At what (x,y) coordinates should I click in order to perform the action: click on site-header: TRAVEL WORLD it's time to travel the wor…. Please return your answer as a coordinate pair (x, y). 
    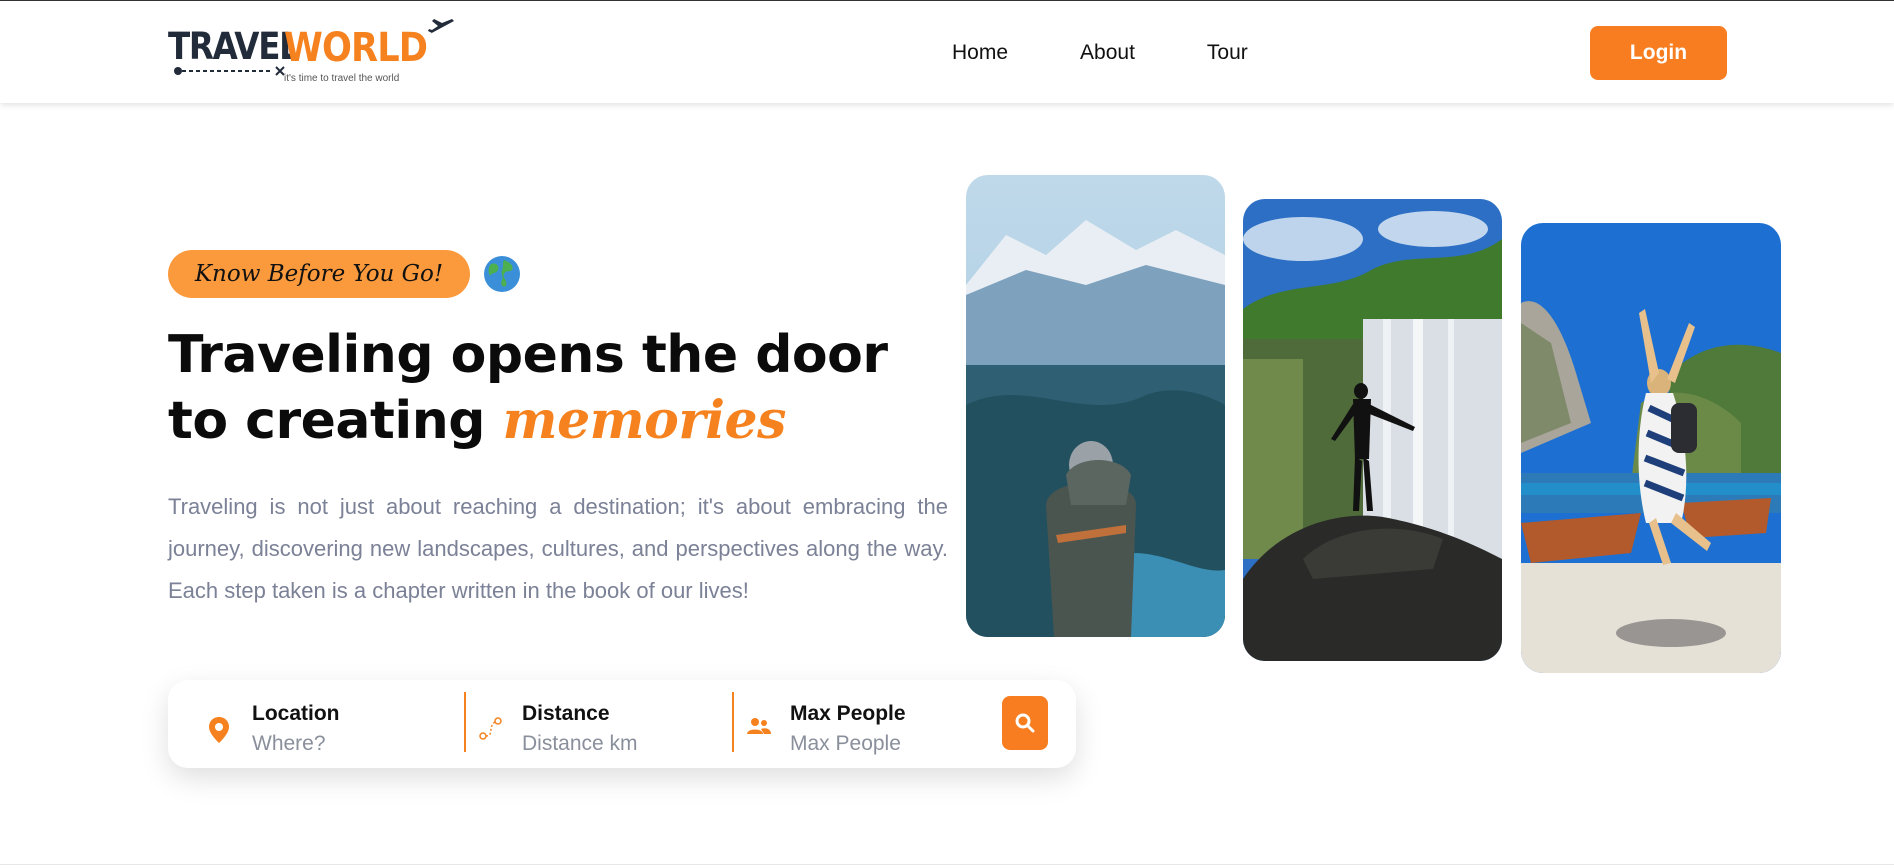
    Looking at the image, I should click on (947, 51).